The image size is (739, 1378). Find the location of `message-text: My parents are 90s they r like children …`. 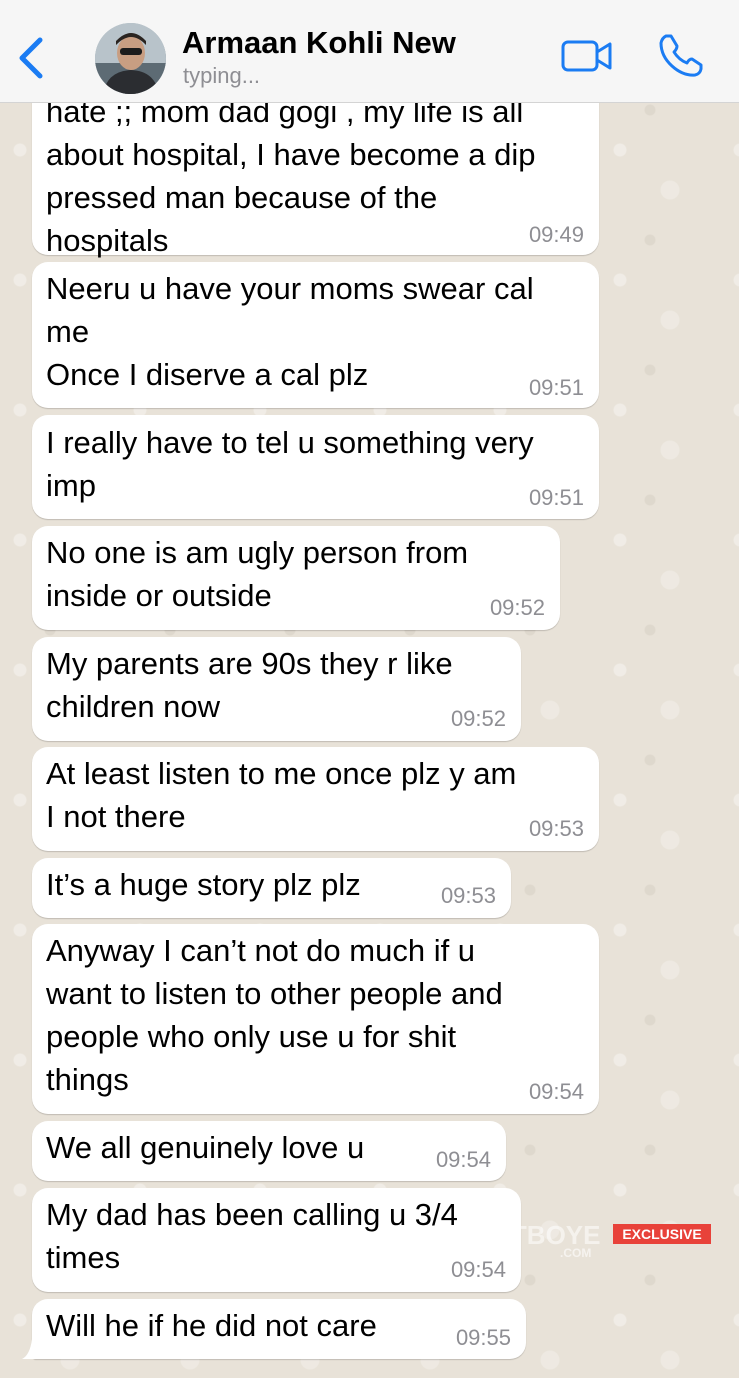

message-text: My parents are 90s they r like children … is located at coordinates (249, 685).